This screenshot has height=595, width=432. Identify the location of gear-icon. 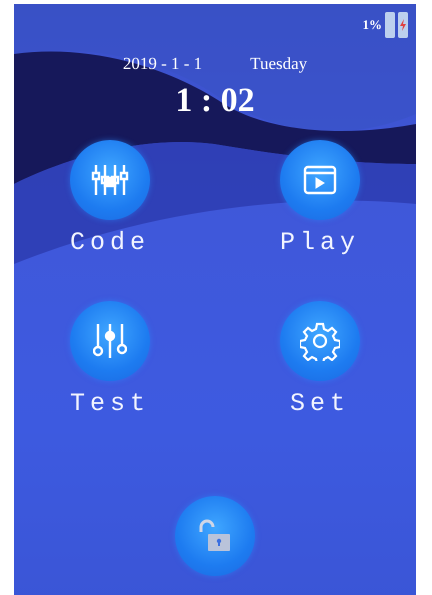
(320, 341).